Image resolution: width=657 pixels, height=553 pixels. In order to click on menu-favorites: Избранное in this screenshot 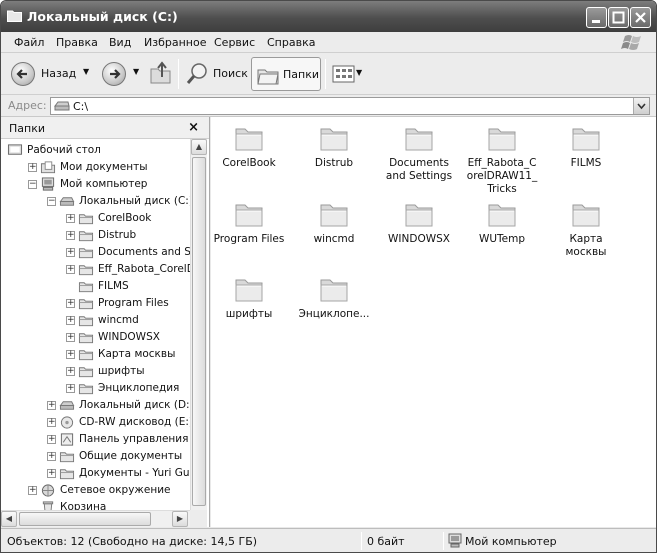, I will do `click(175, 42)`.